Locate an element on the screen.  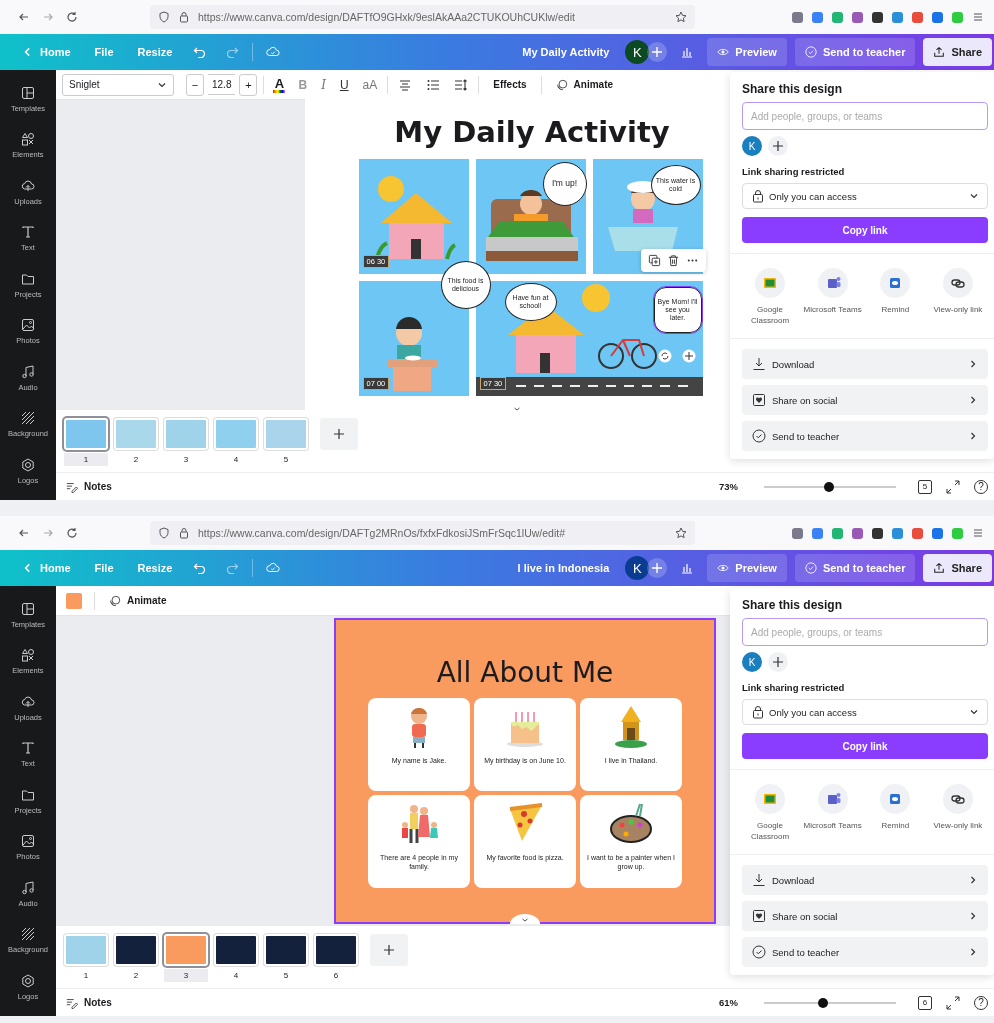
bullet-list-icon is located at coordinates (433, 84).